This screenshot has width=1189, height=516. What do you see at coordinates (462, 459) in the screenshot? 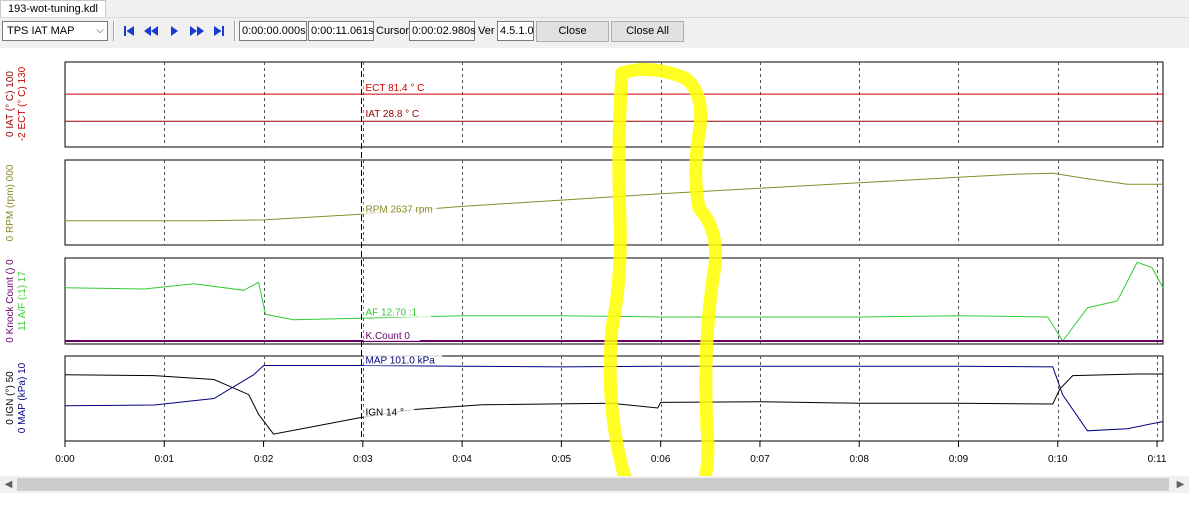
I see `time-tick-label: 0:04` at bounding box center [462, 459].